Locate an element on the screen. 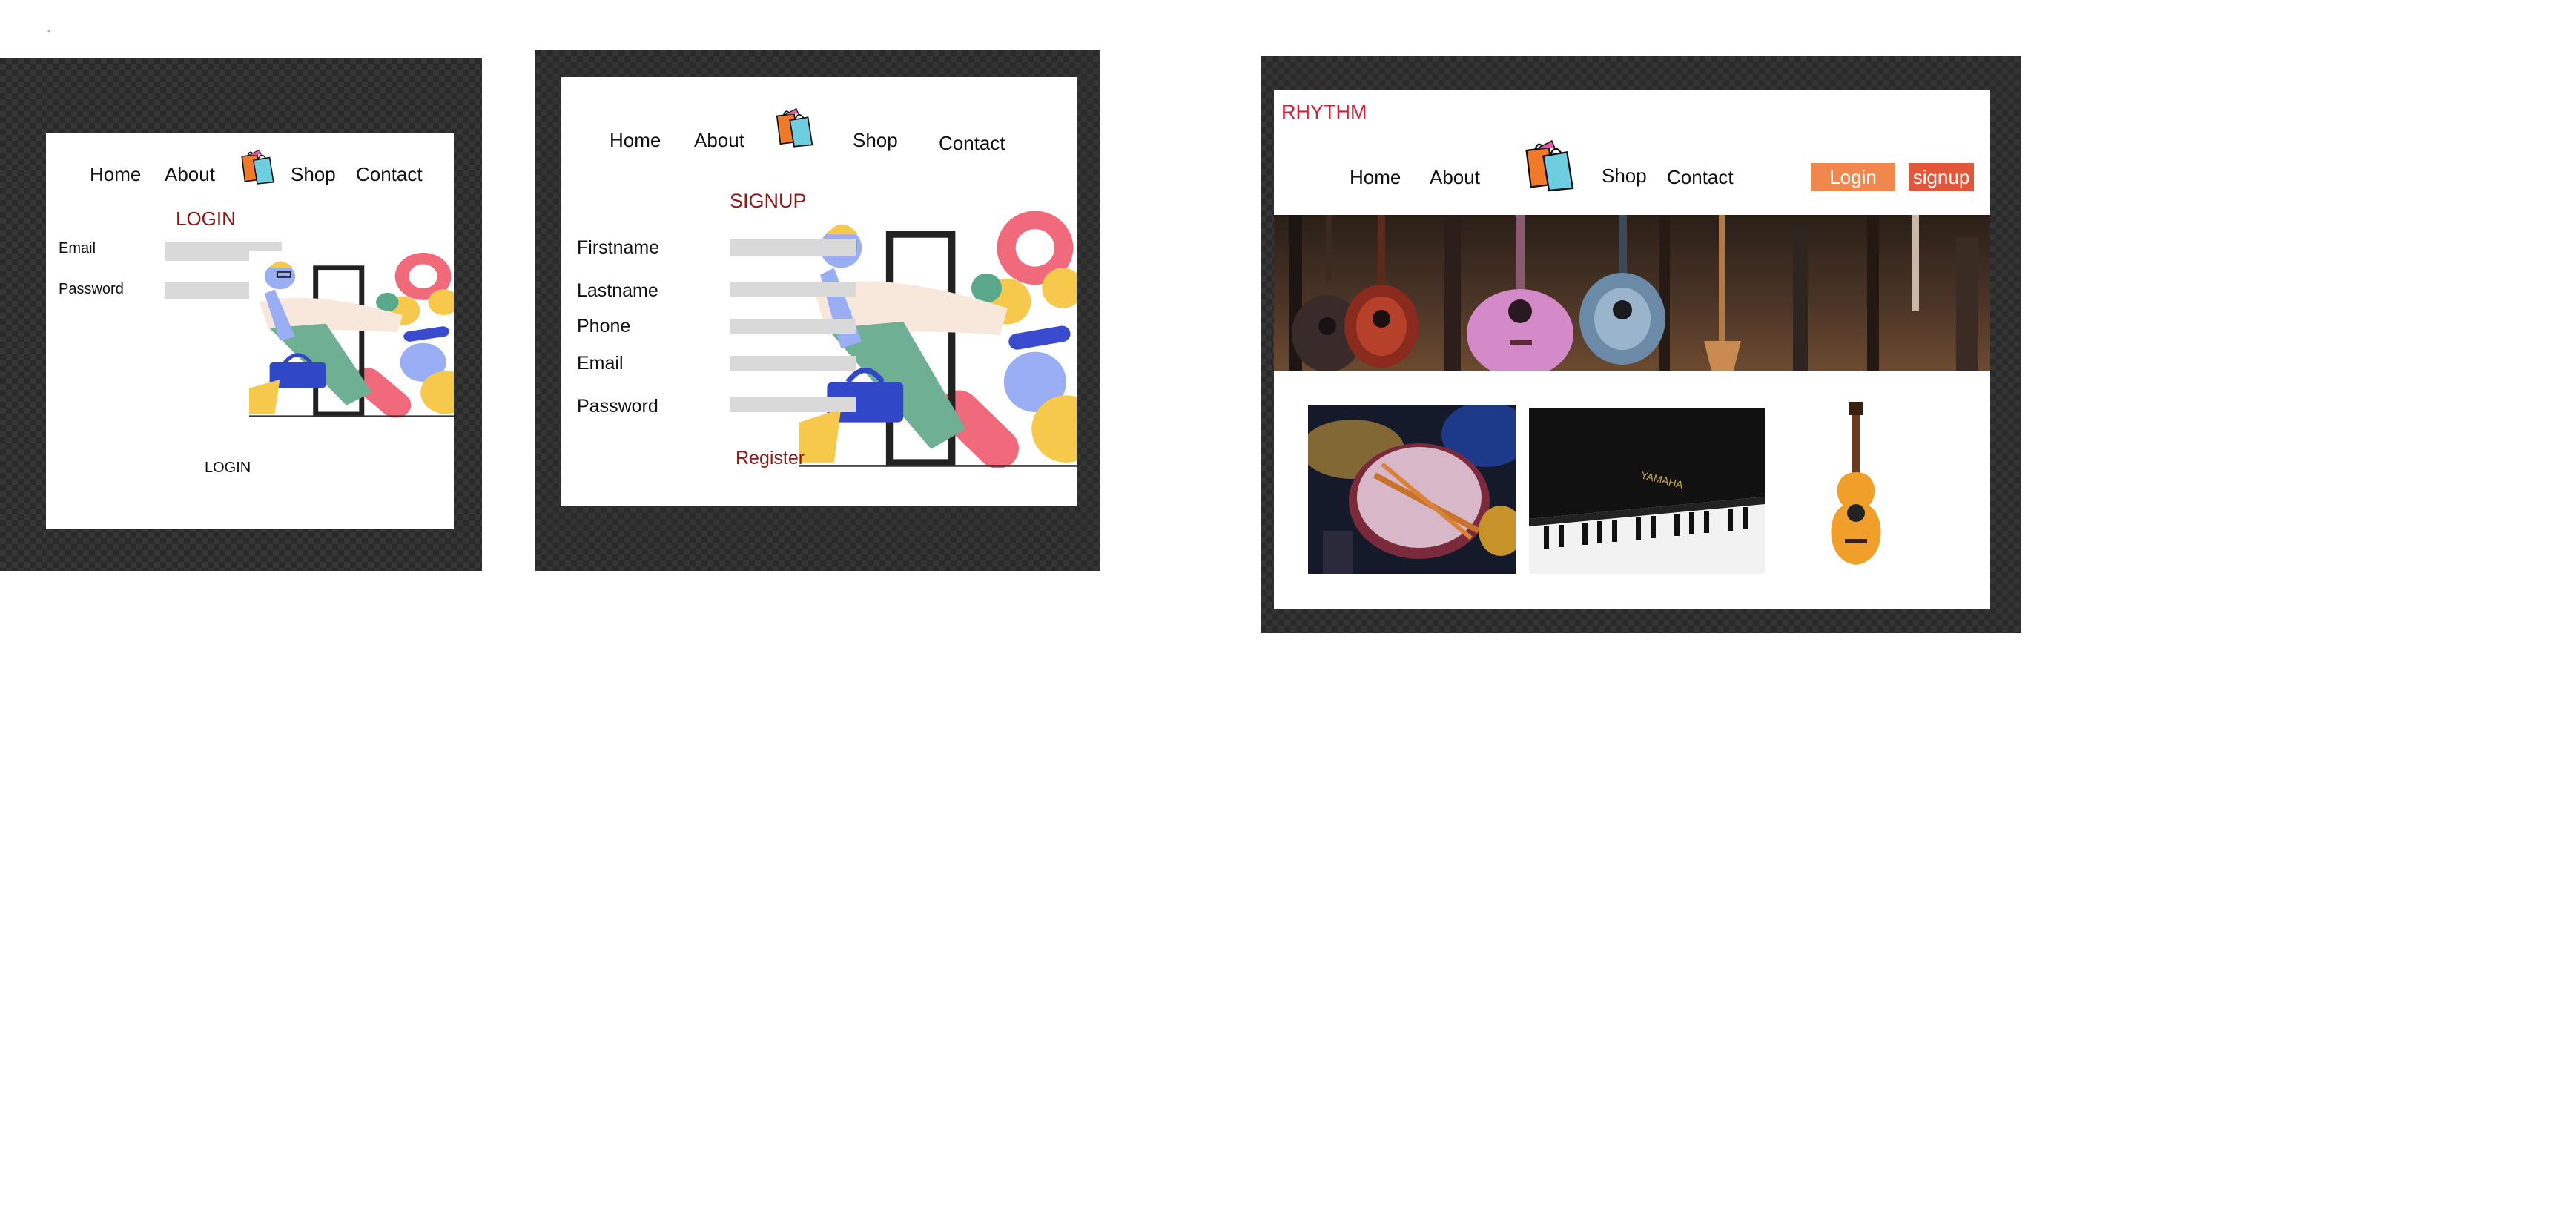 Image resolution: width=2576 pixels, height=1232 pixels. ukulele-wall-icon is located at coordinates (1633, 293).